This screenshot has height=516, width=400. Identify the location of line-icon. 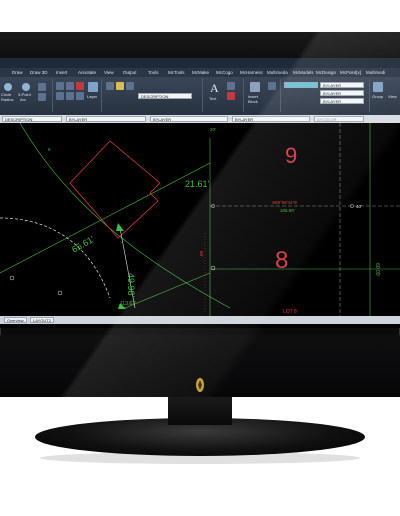
(42, 87).